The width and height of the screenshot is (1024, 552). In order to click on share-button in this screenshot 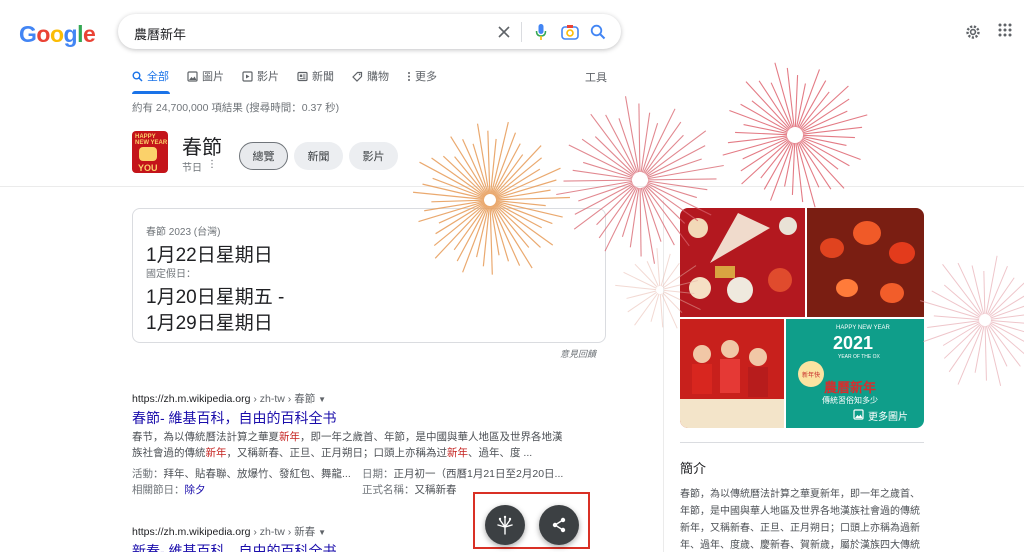, I will do `click(559, 525)`.